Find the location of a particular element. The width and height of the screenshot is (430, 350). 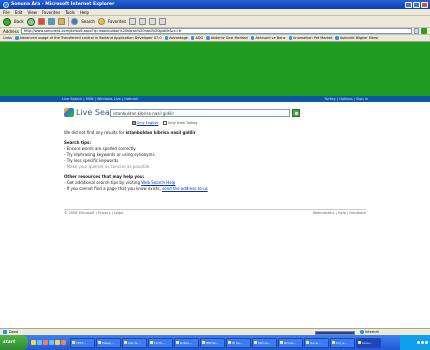

favorites-button-label: Favorites is located at coordinates (117, 21).